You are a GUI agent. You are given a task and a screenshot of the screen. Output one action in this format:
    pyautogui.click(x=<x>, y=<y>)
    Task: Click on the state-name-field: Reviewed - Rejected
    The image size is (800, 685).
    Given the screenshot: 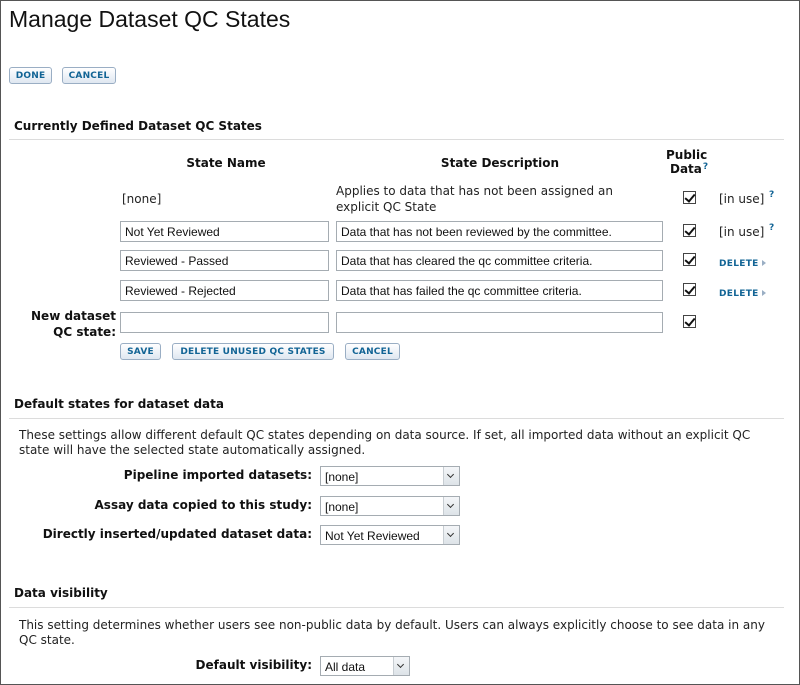 What is the action you would take?
    pyautogui.click(x=224, y=290)
    